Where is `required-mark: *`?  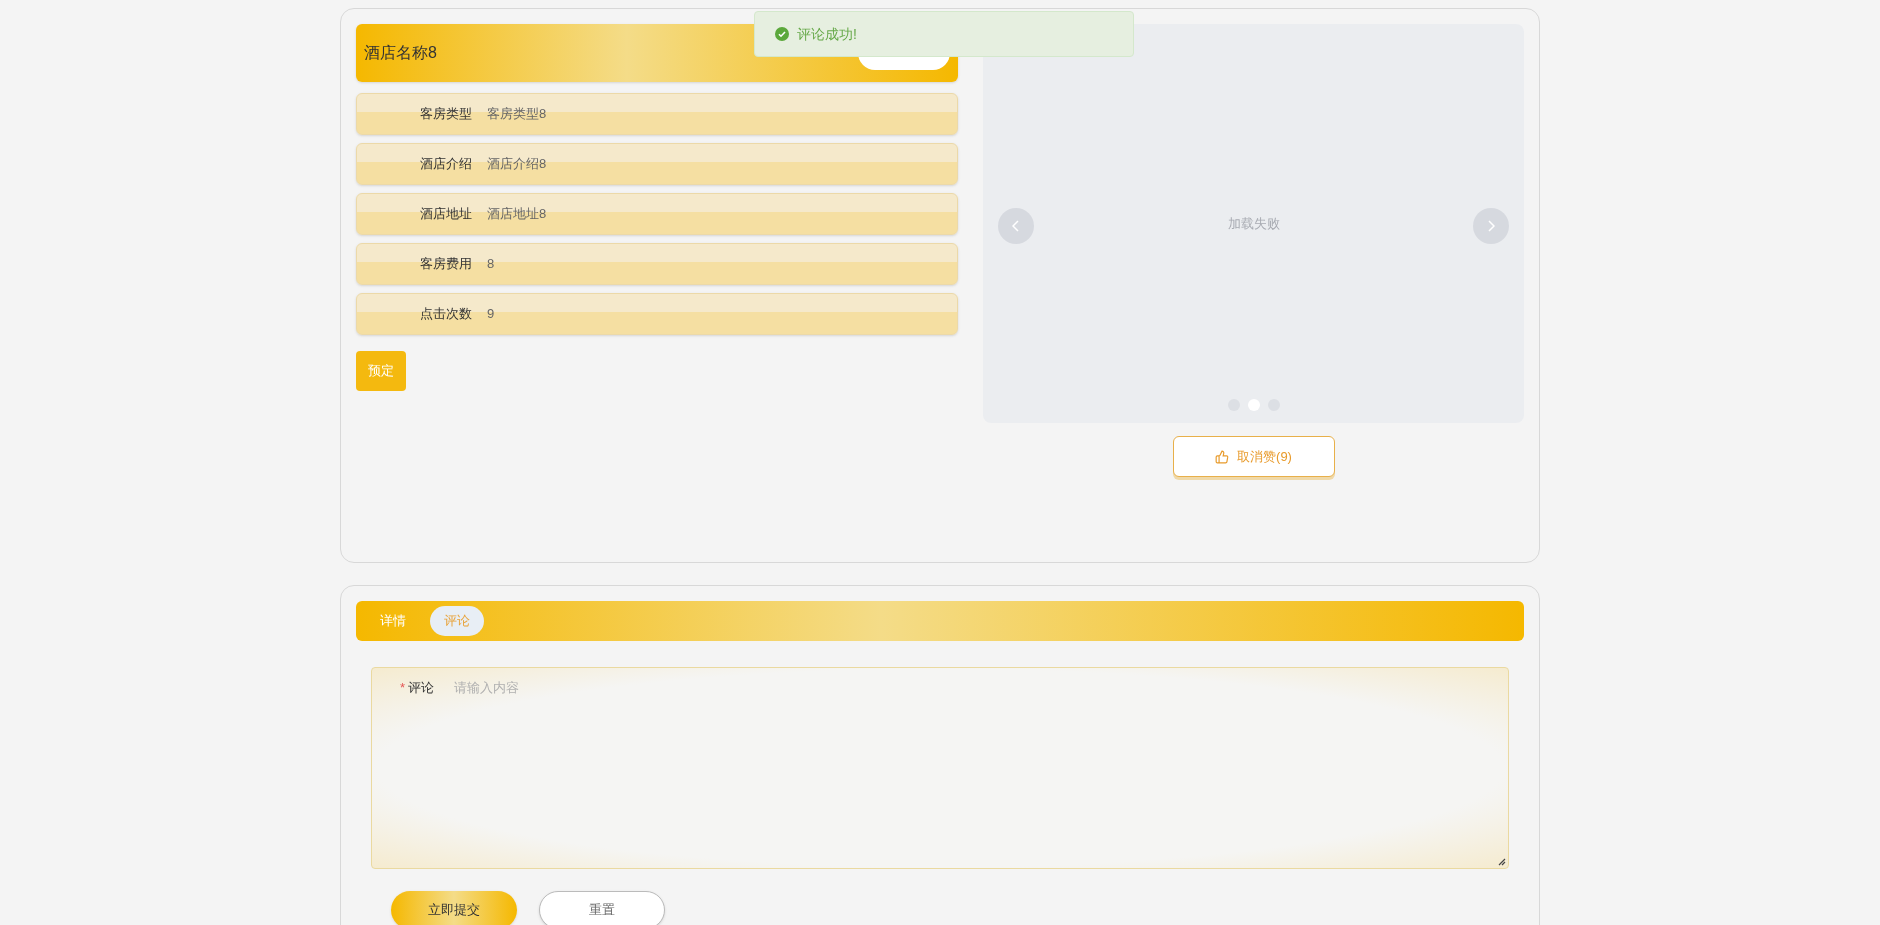 required-mark: * is located at coordinates (403, 688).